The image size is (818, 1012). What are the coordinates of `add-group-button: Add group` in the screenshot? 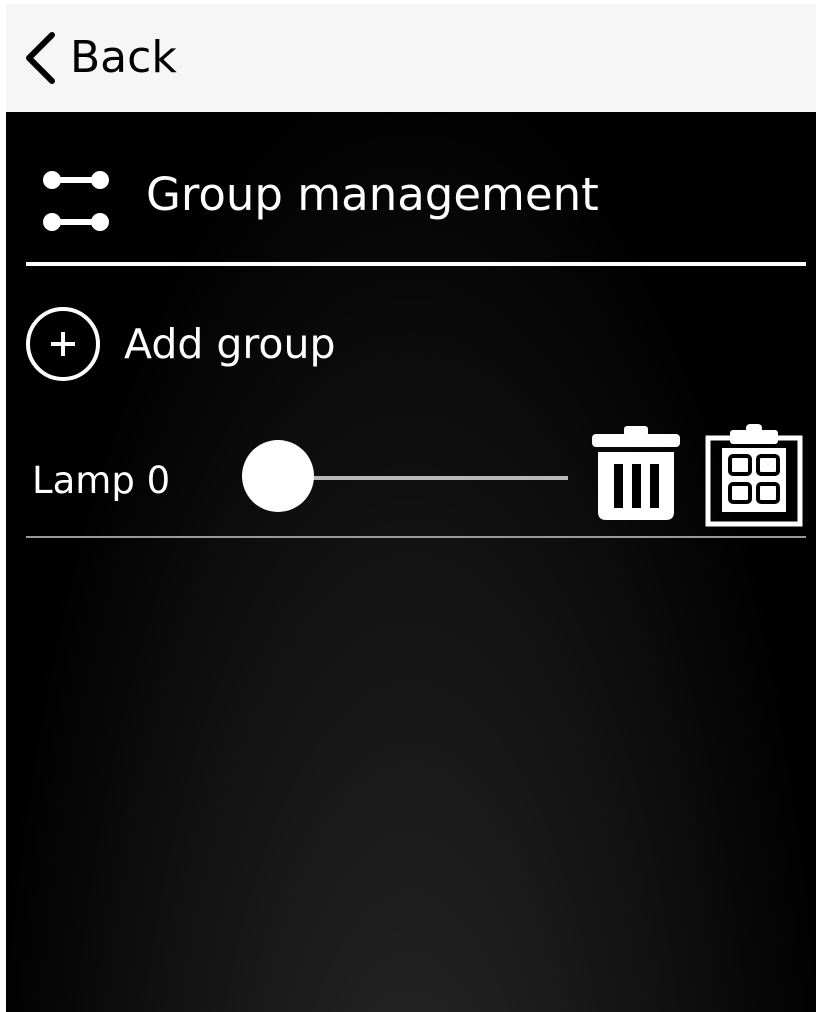 It's located at (180, 344).